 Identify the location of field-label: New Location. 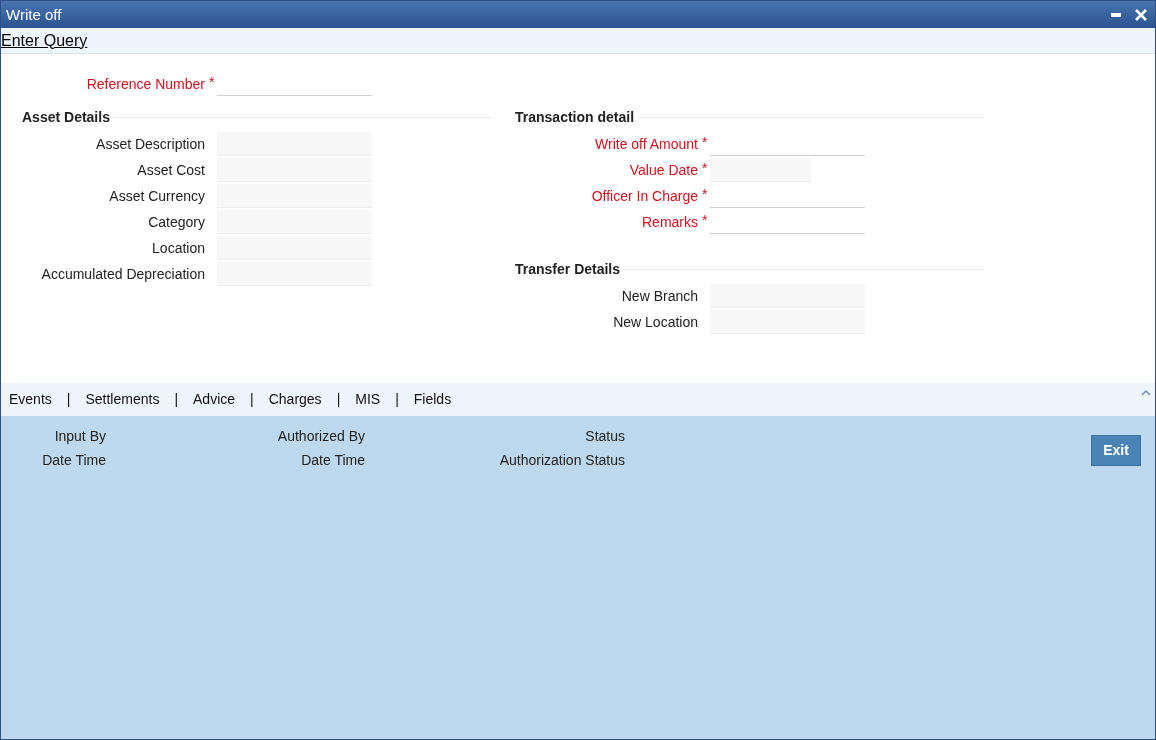
(655, 322).